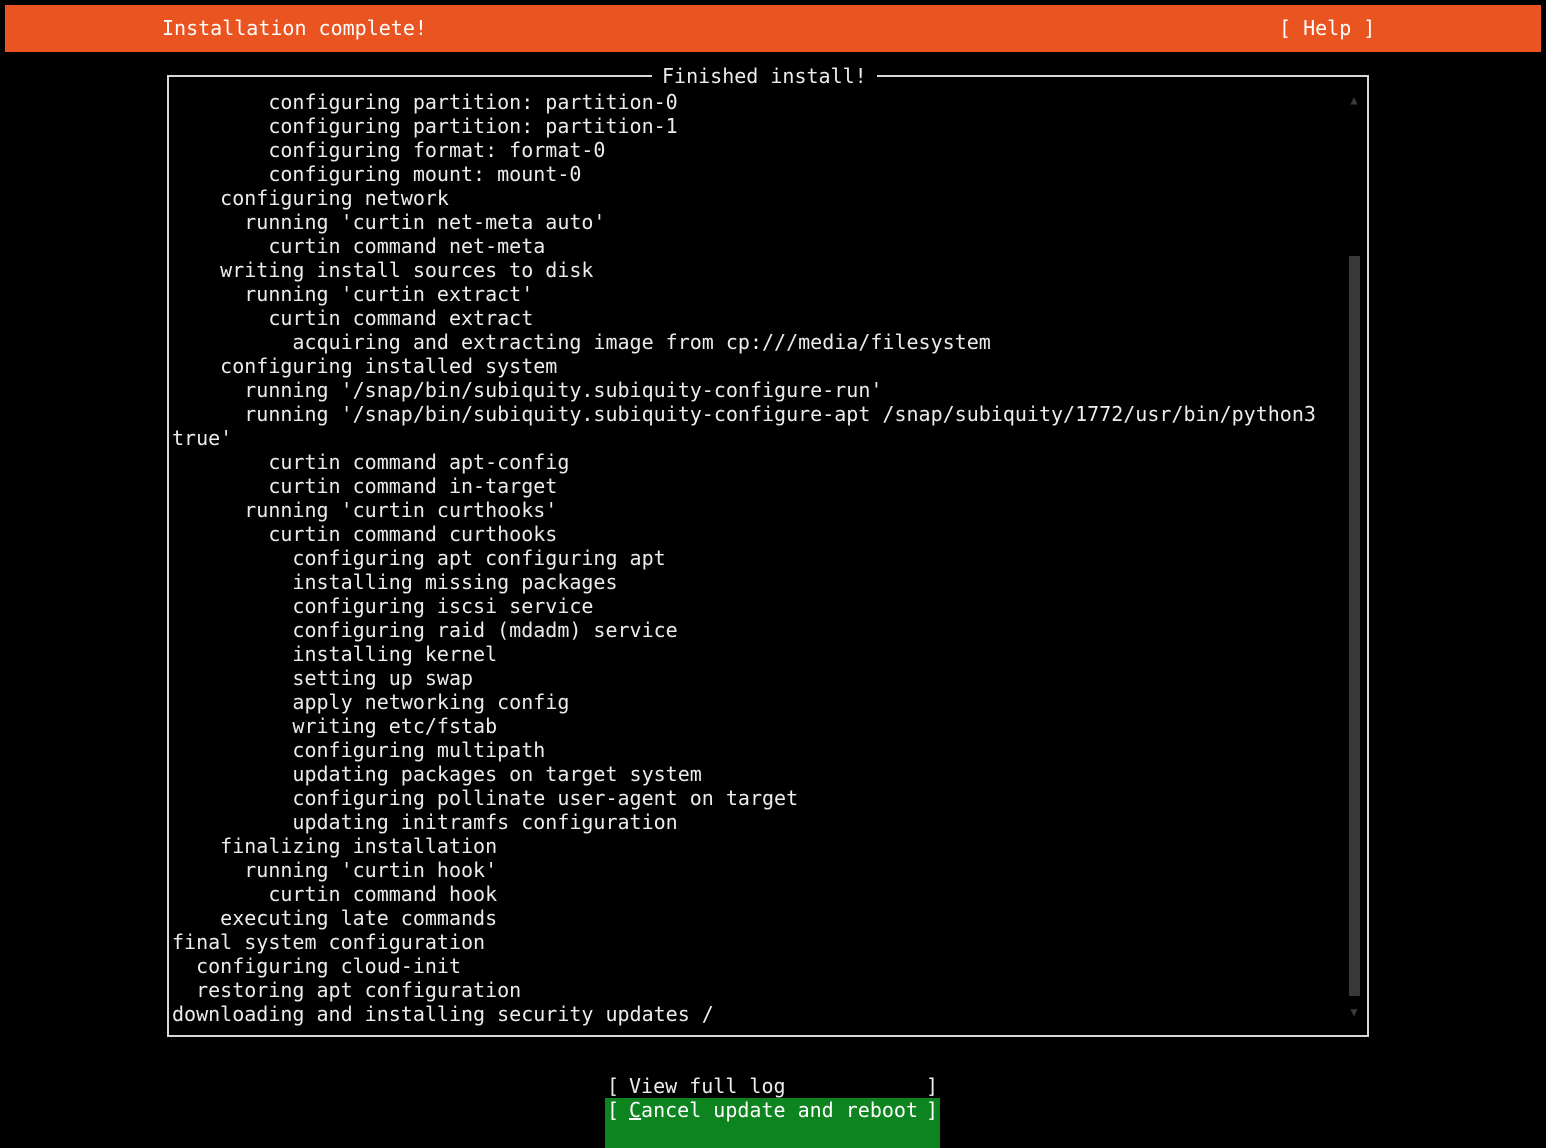  Describe the element at coordinates (335, 870) in the screenshot. I see `log-line: running 'curtin hook'` at that location.